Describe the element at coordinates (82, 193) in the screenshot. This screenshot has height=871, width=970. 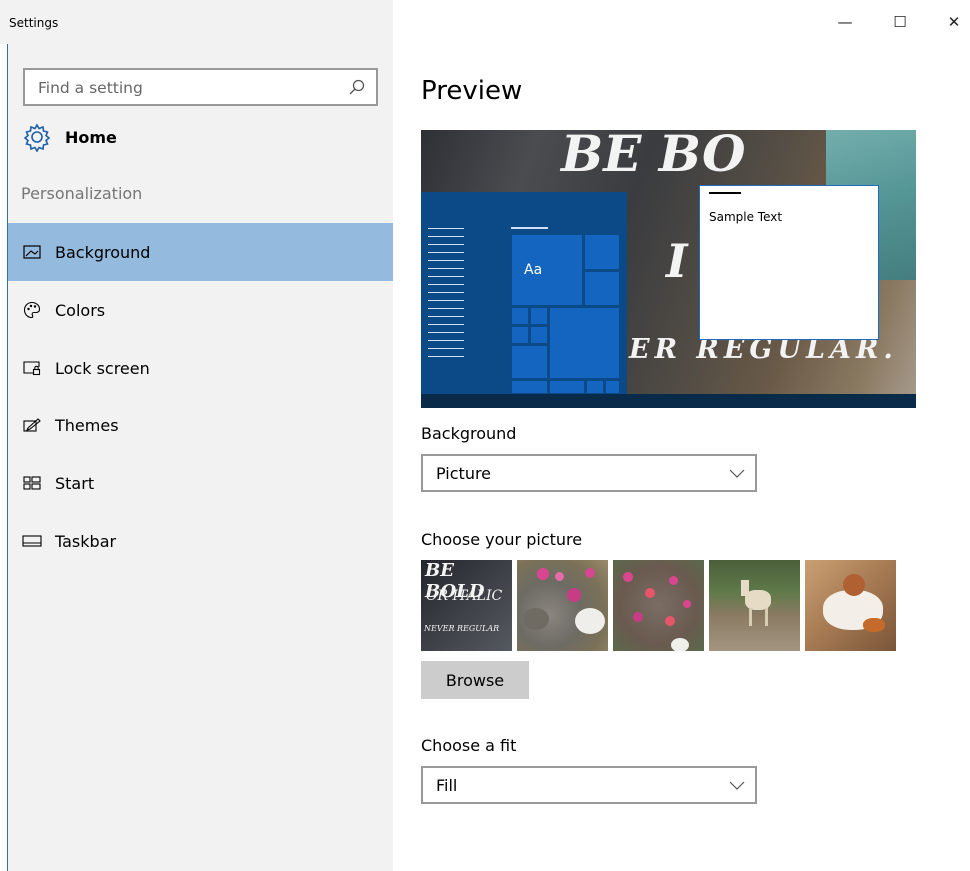
I see `section-title: Personalization` at that location.